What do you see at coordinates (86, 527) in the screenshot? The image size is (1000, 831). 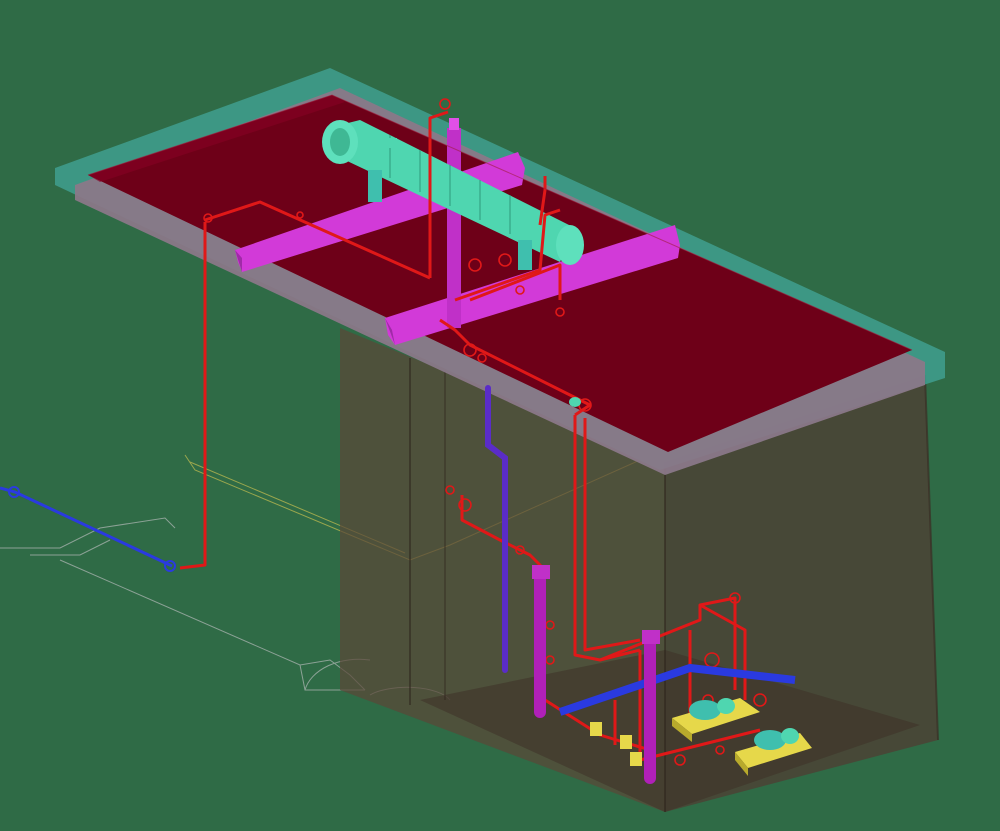 I see `blue-line-inlet` at bounding box center [86, 527].